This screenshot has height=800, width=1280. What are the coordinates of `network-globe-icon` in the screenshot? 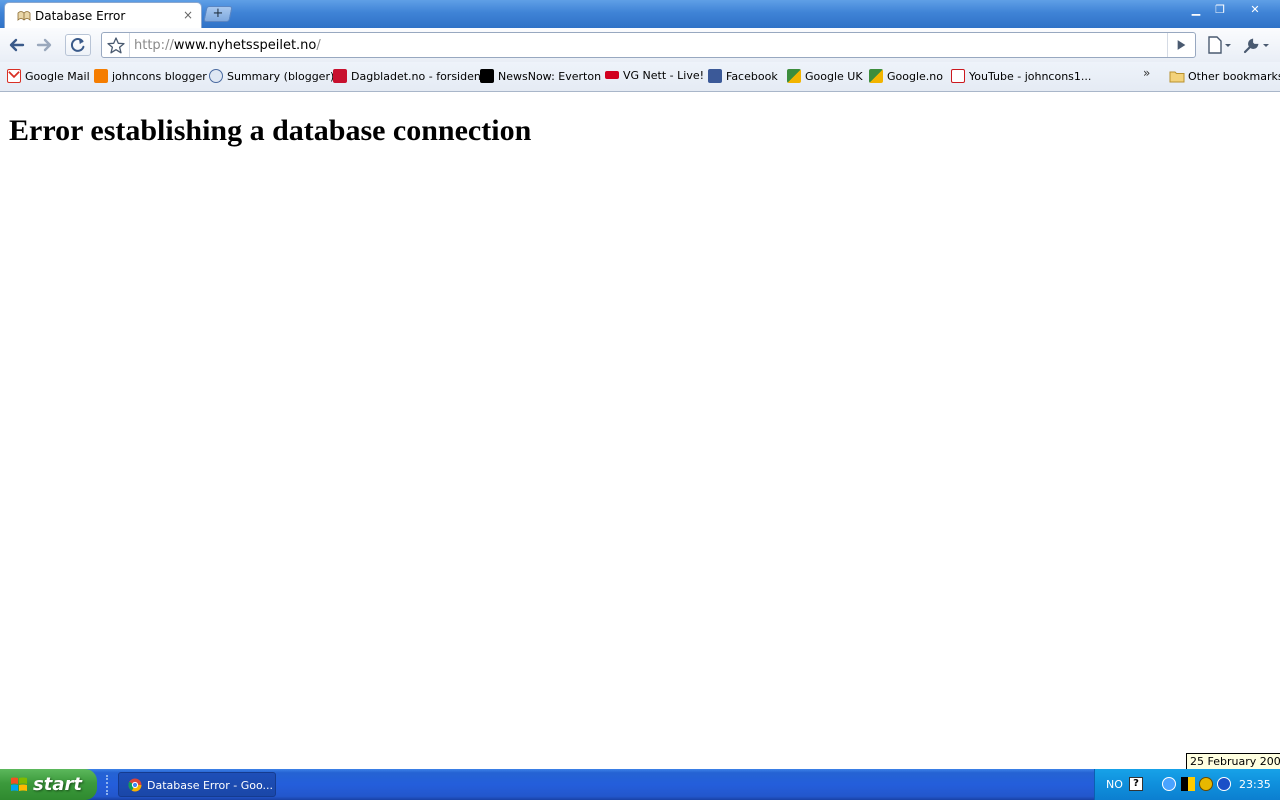 It's located at (1206, 784).